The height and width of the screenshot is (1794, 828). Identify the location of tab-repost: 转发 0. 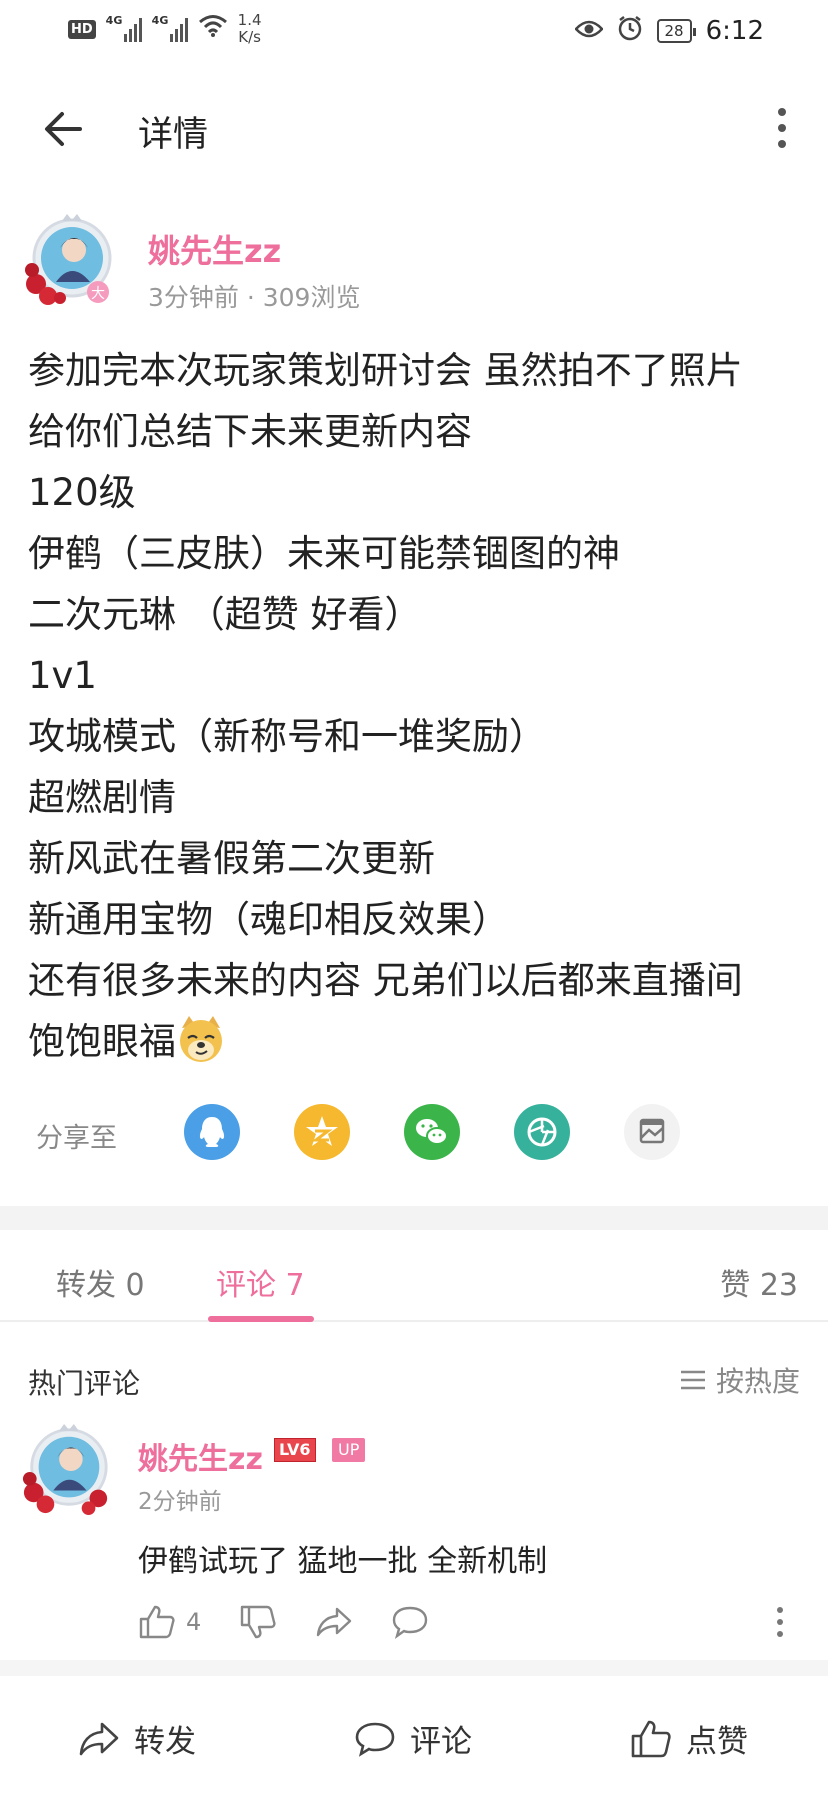
(100, 1282).